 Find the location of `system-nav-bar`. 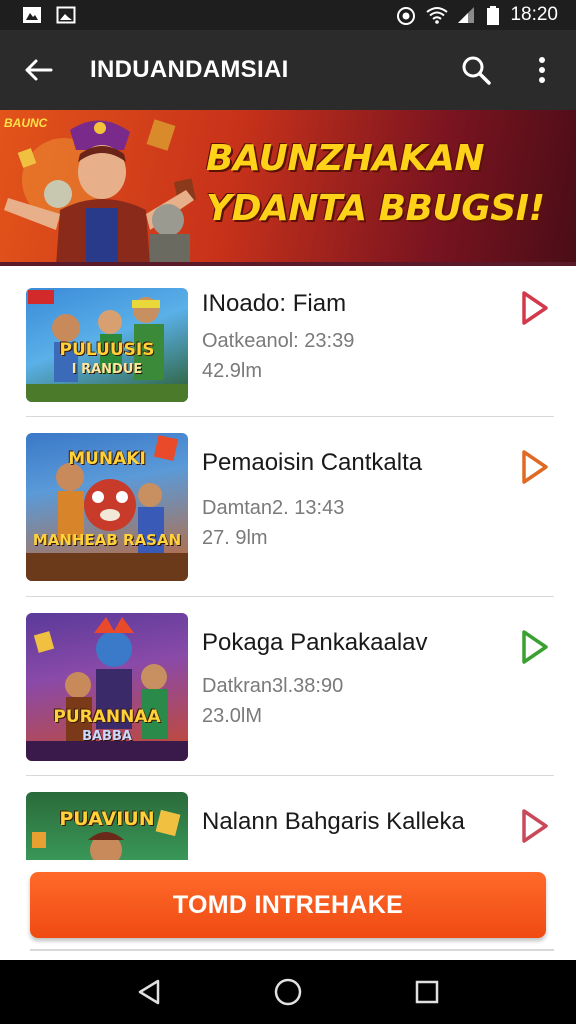

system-nav-bar is located at coordinates (288, 992).